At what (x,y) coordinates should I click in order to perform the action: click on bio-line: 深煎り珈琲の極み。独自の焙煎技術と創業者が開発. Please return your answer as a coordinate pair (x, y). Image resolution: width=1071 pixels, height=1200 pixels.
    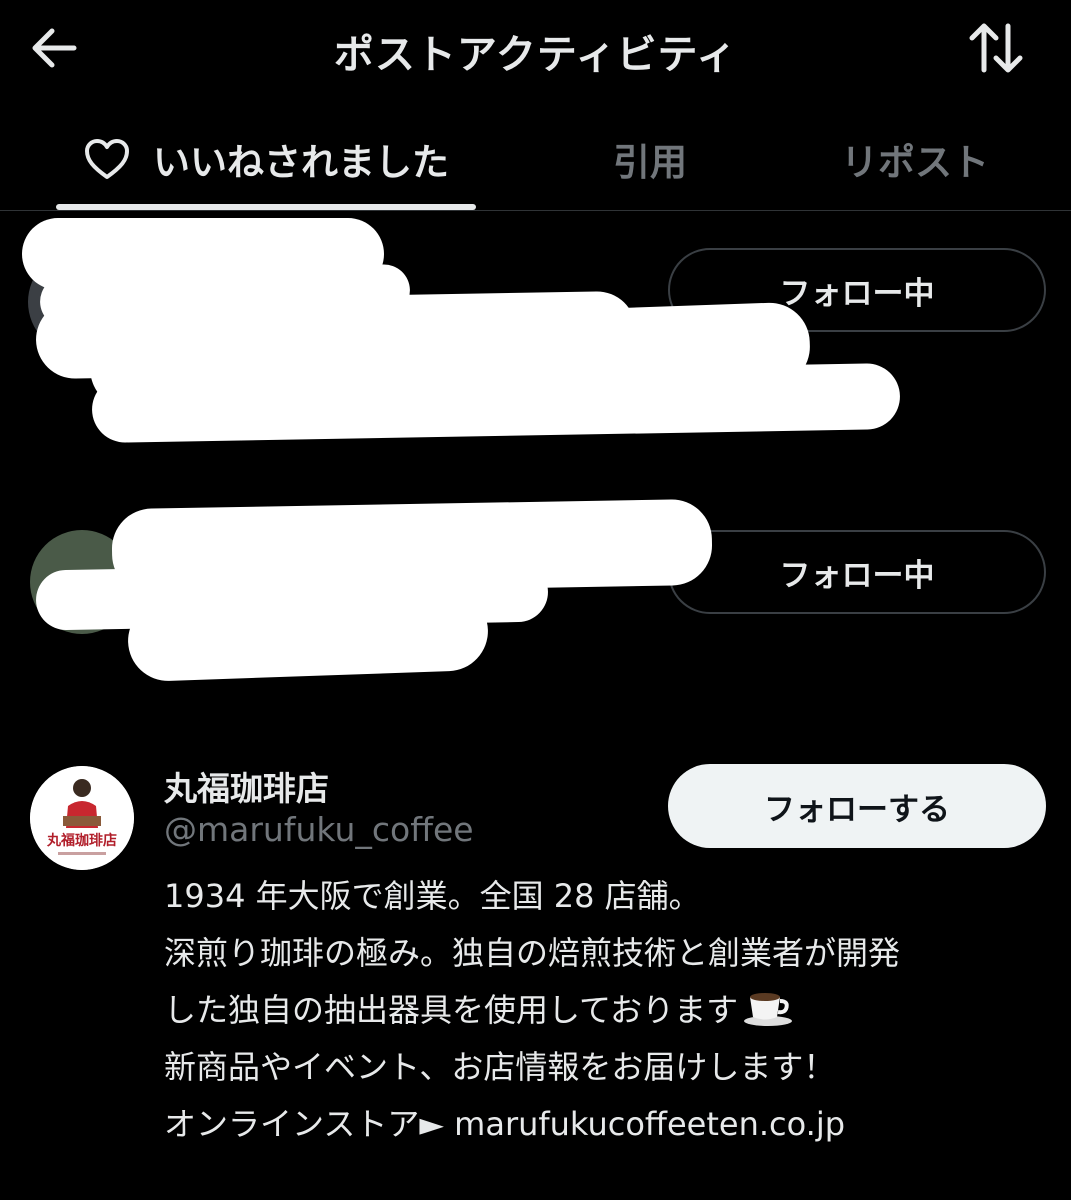
    Looking at the image, I should click on (532, 953).